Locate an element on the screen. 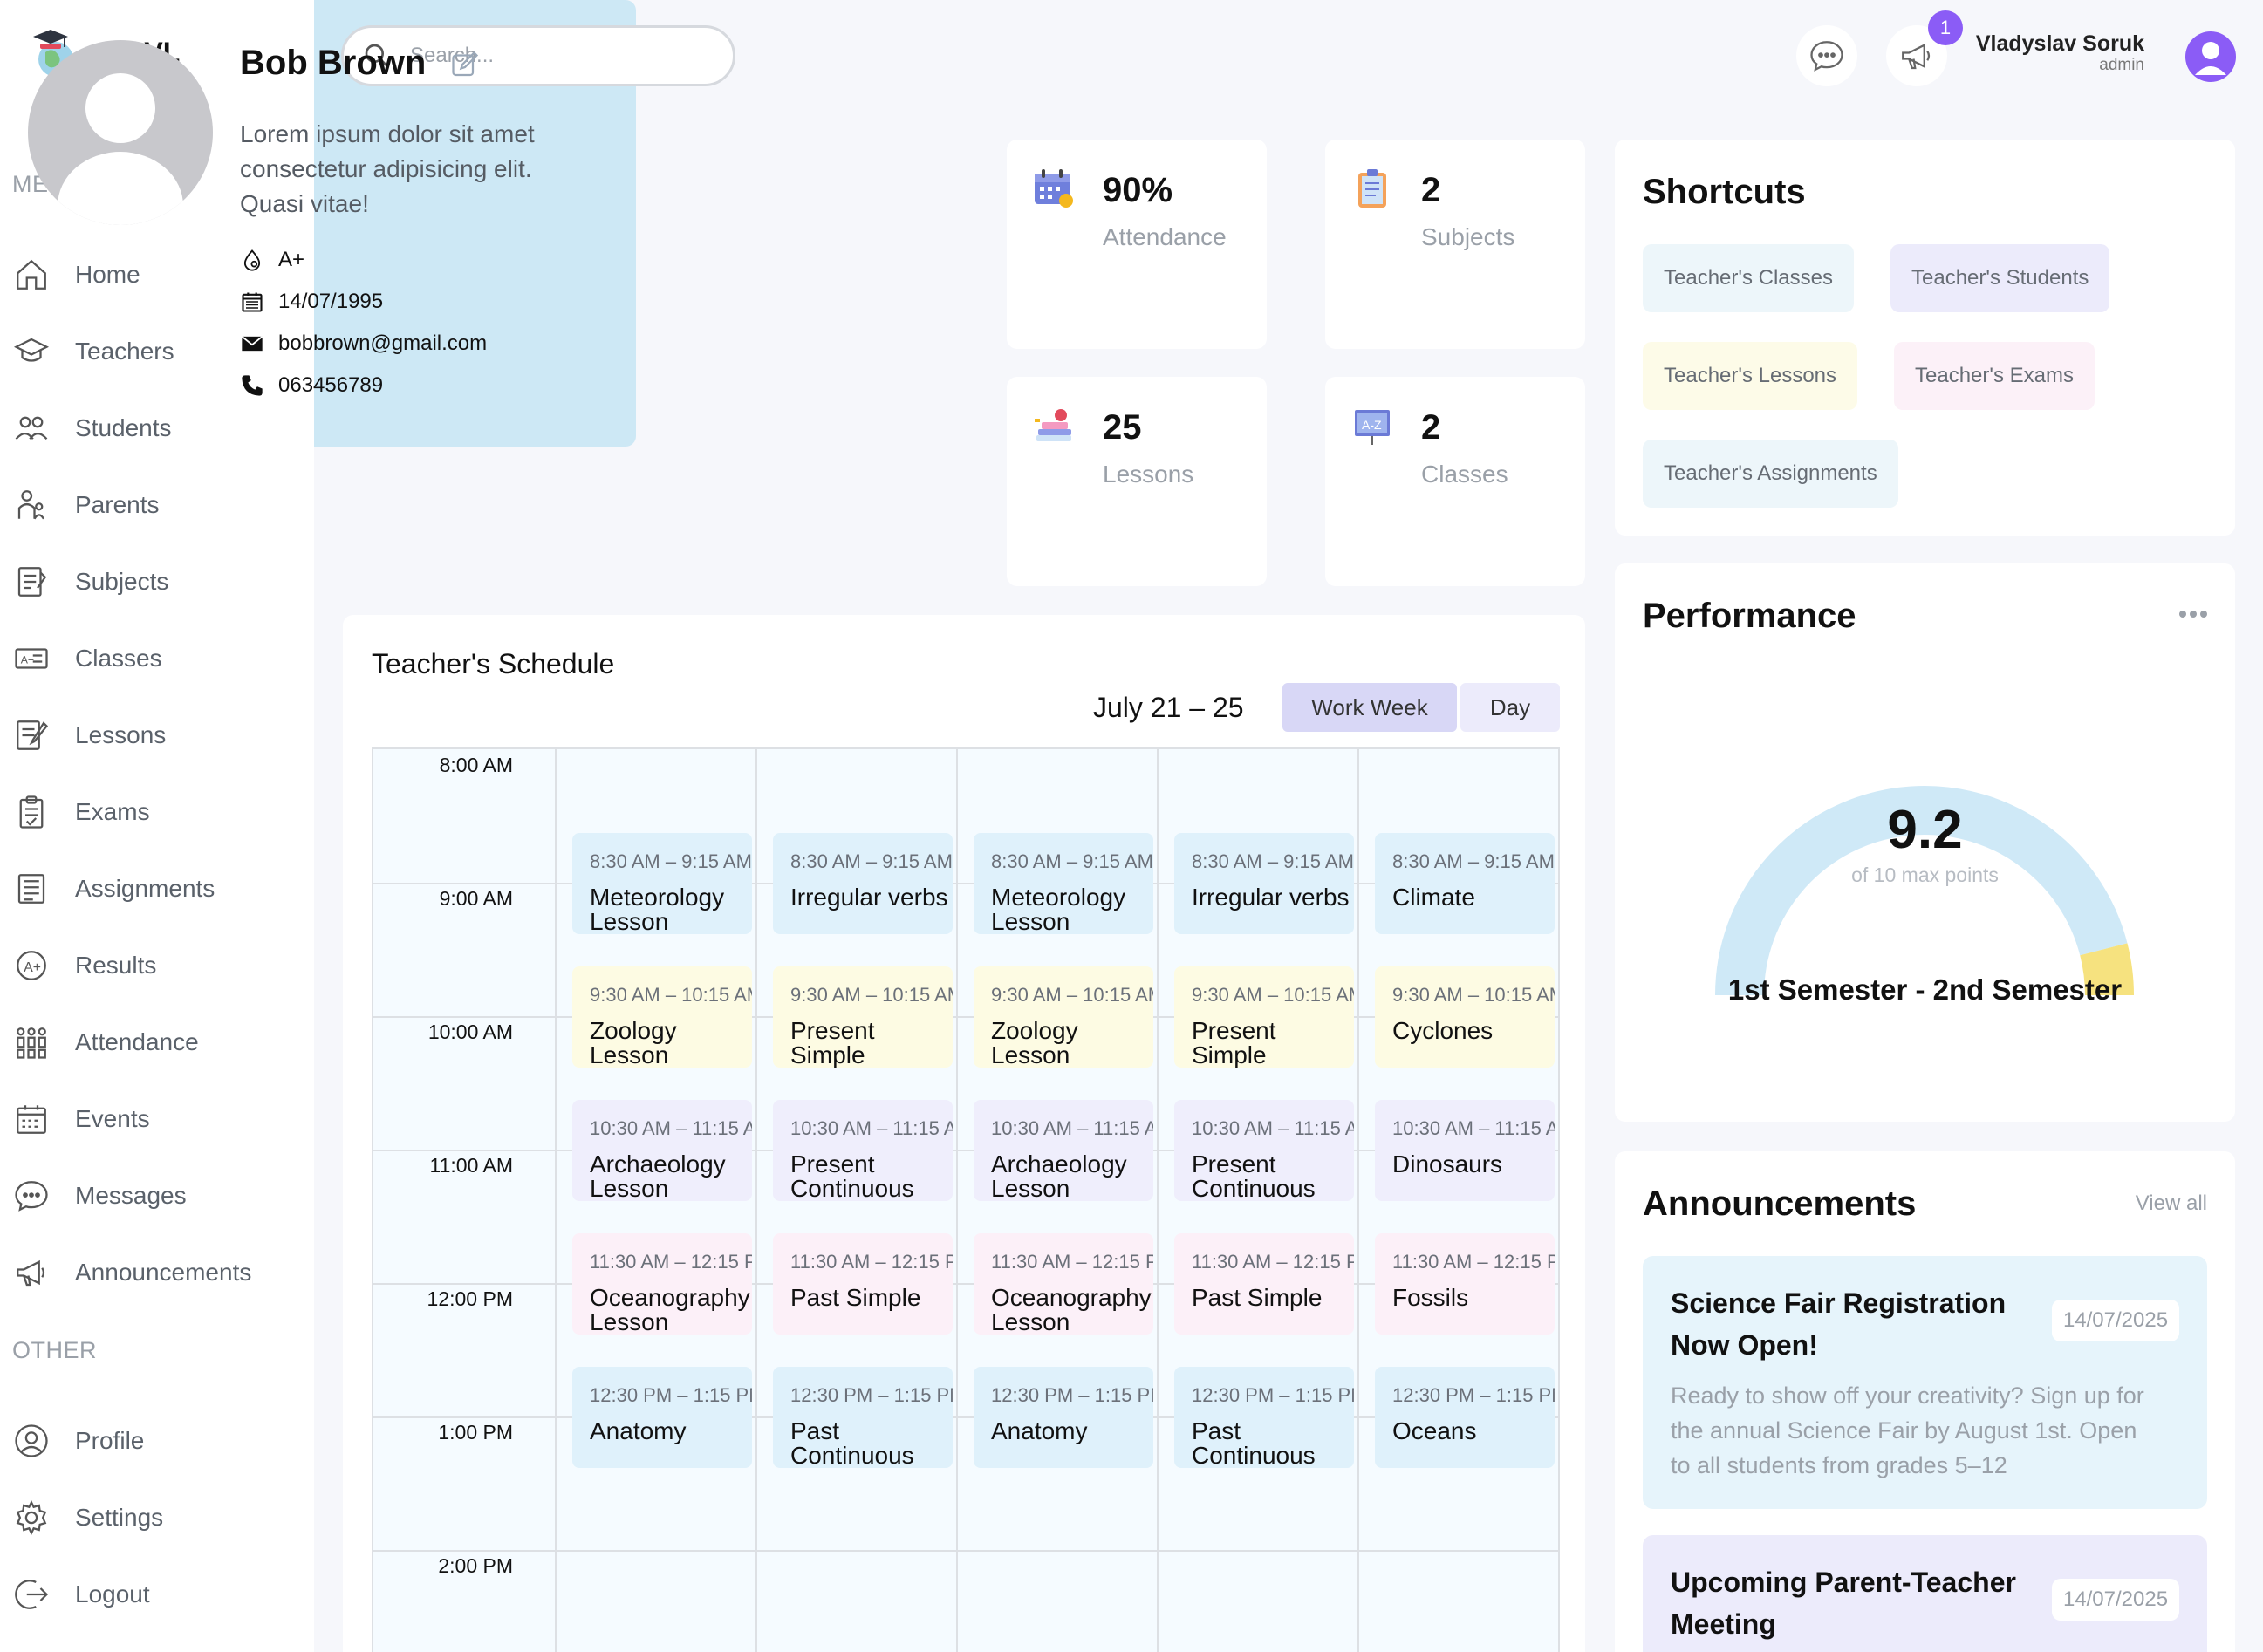 The image size is (2263, 1652). announcements-title: Announcements is located at coordinates (1780, 1203).